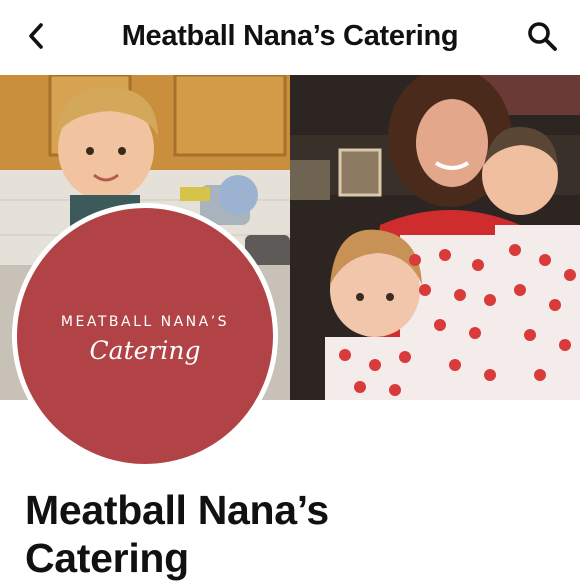  Describe the element at coordinates (145, 350) in the screenshot. I see `logo-script-text: Catering` at that location.